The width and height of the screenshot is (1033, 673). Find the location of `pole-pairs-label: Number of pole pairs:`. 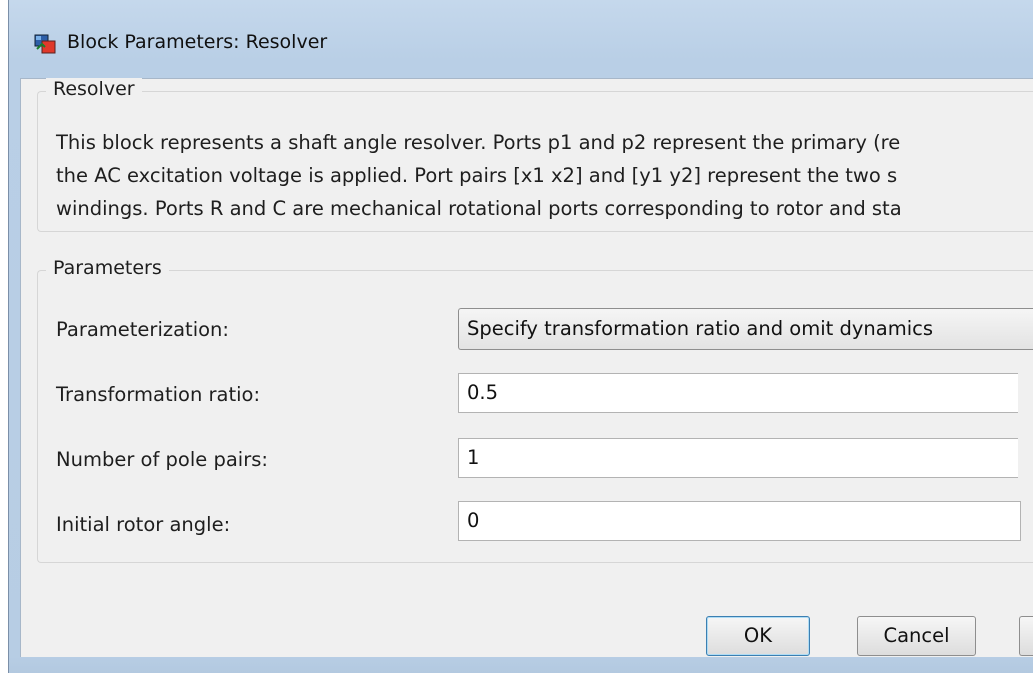

pole-pairs-label: Number of pole pairs: is located at coordinates (162, 459).